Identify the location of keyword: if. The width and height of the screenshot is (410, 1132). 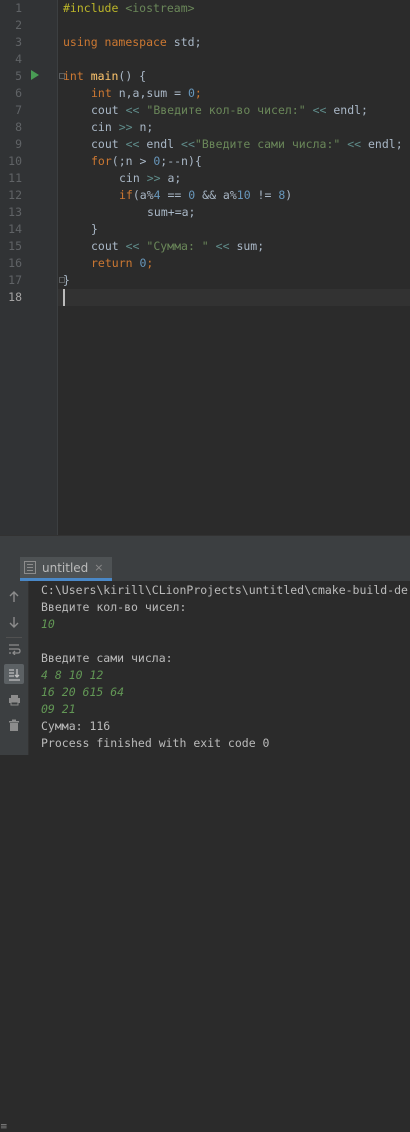
(126, 195).